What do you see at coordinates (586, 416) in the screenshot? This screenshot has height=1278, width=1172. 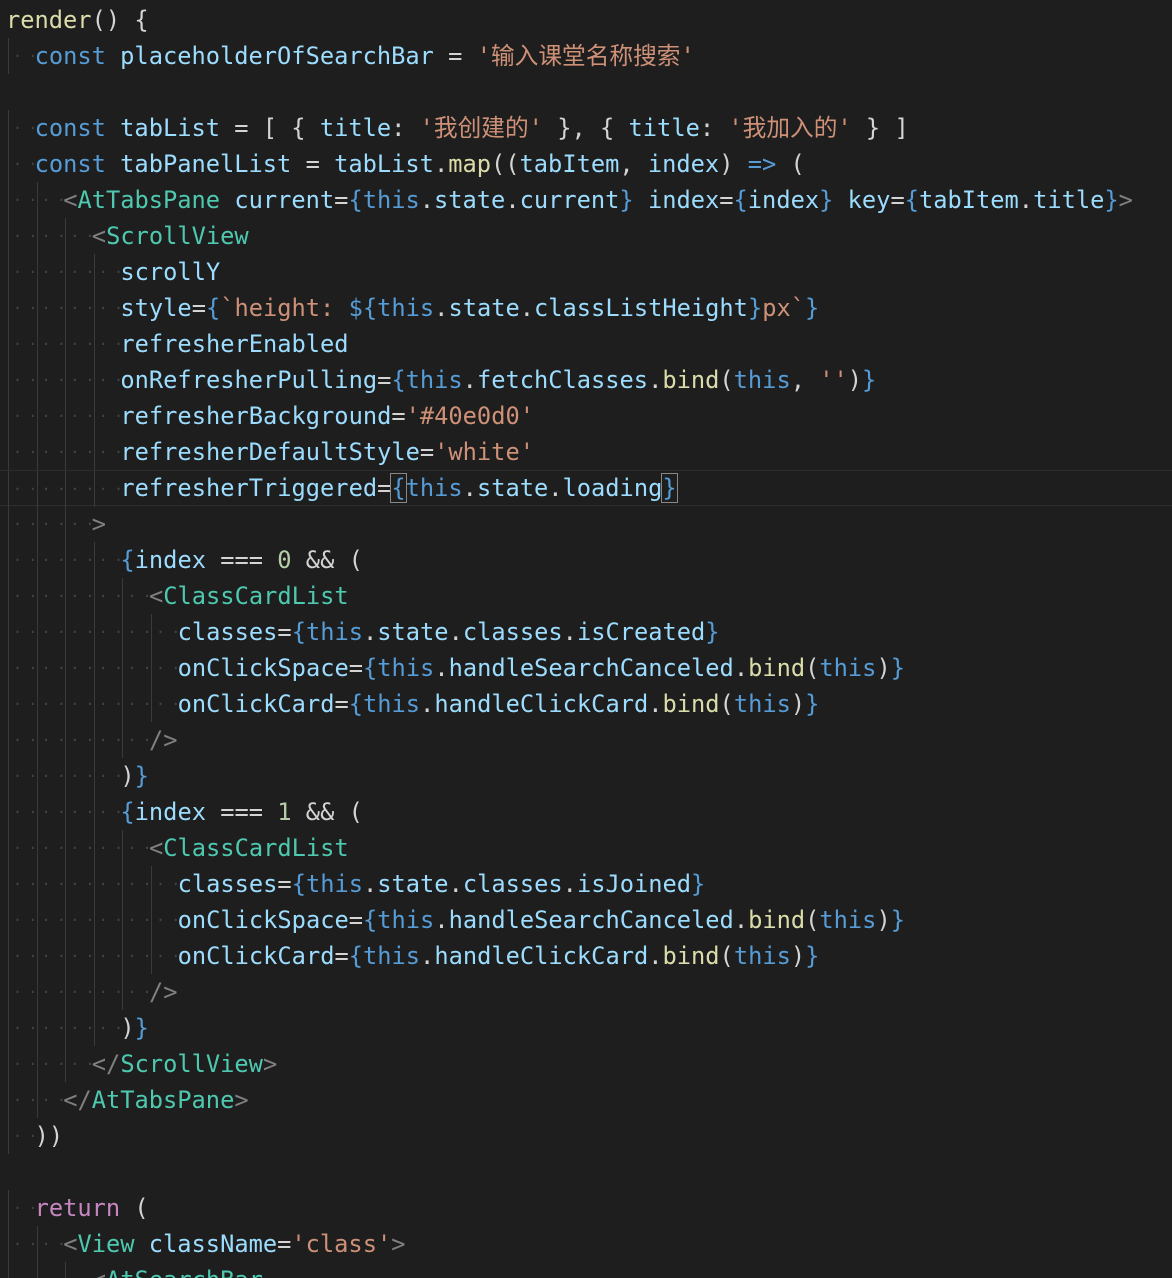 I see `code-line: ·· ·· ·· ·· refresherBackground='#40e0d0'` at bounding box center [586, 416].